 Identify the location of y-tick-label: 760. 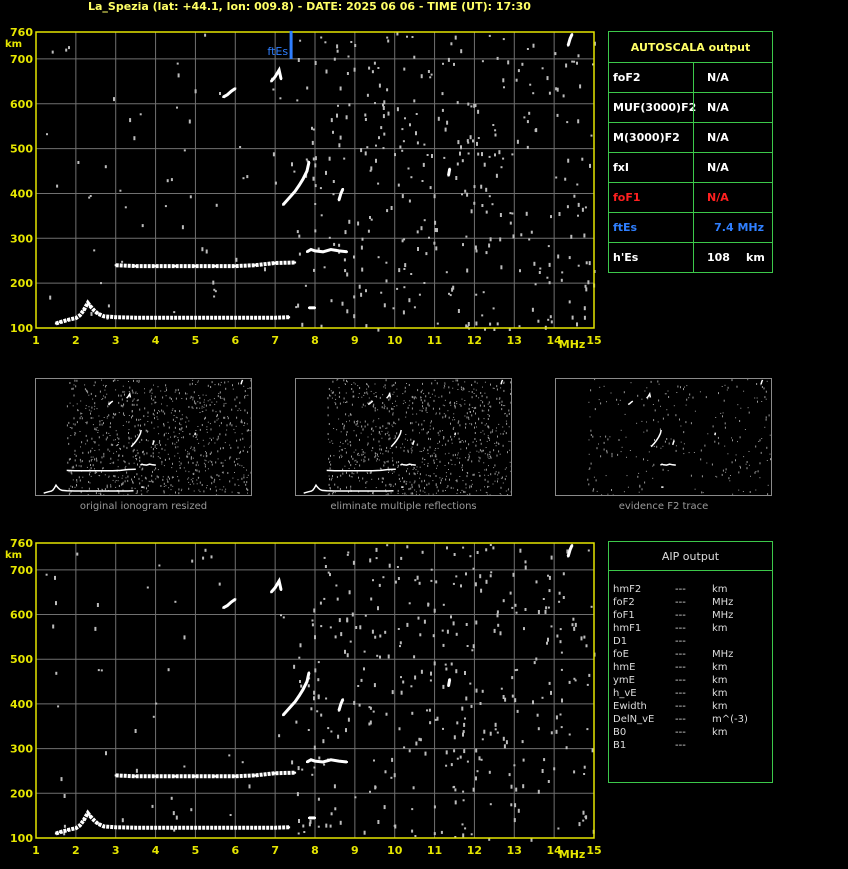
(21, 32).